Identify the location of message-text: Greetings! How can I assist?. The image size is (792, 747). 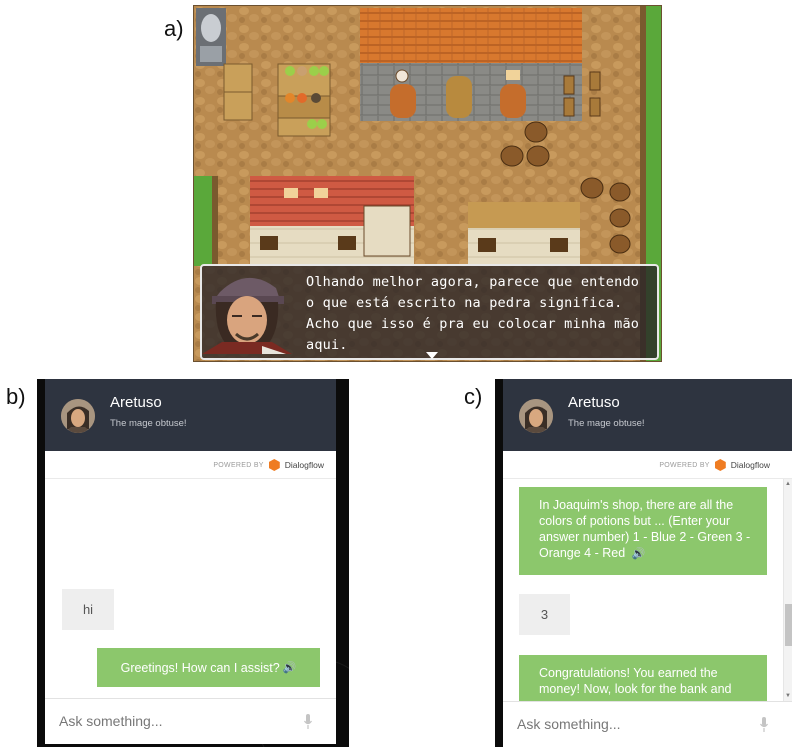
(200, 667).